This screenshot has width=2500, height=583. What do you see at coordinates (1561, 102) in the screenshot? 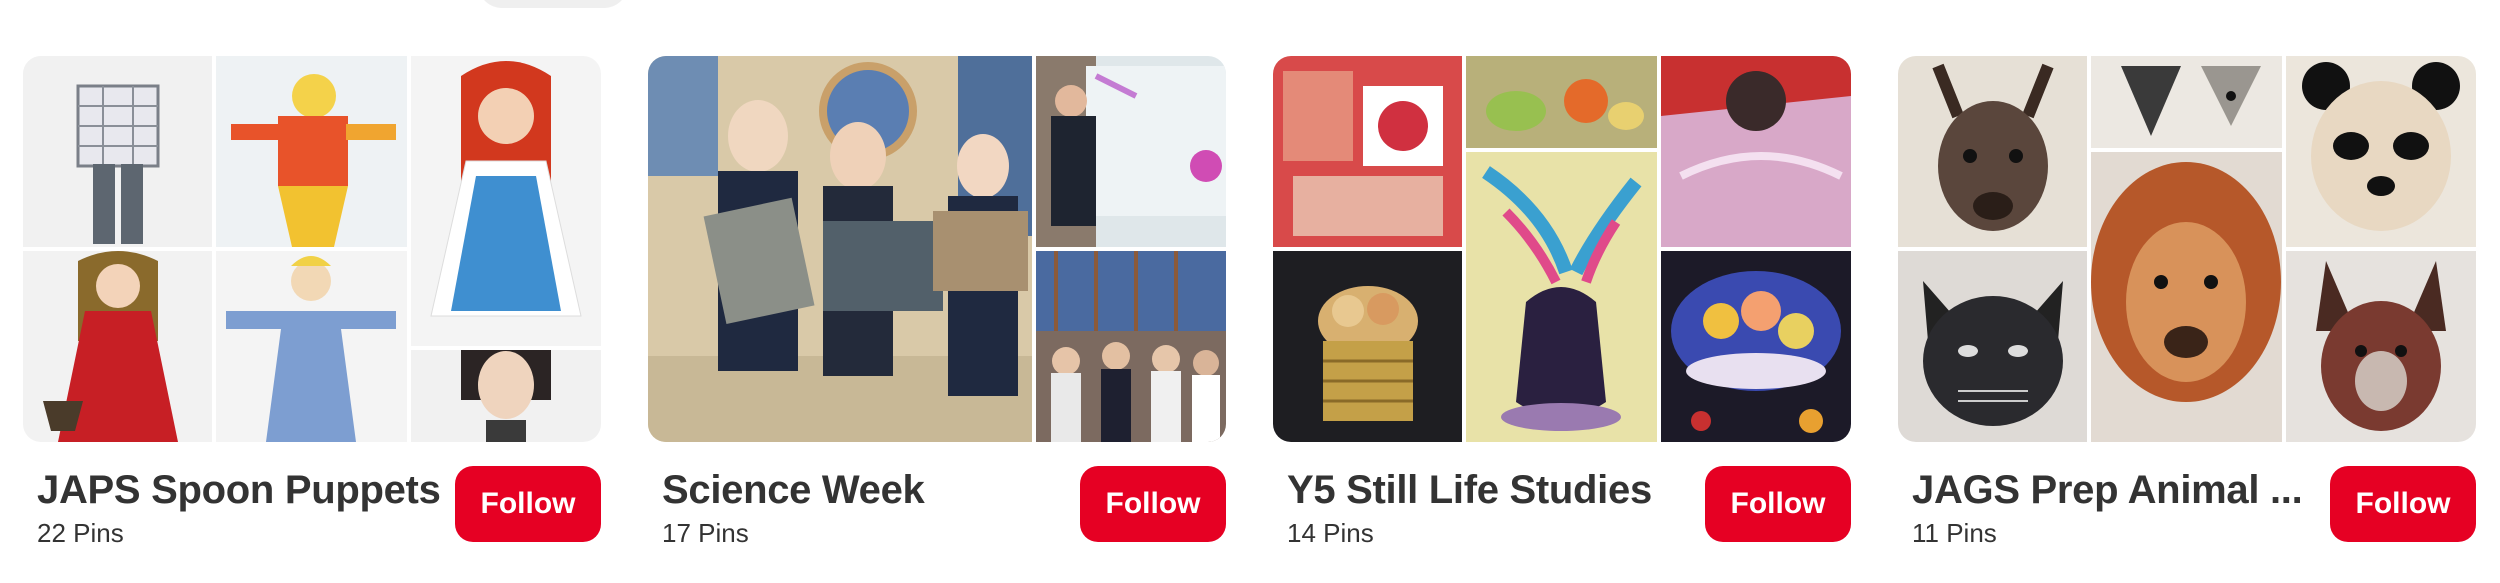
I see `cover-image-pastel-fruit` at bounding box center [1561, 102].